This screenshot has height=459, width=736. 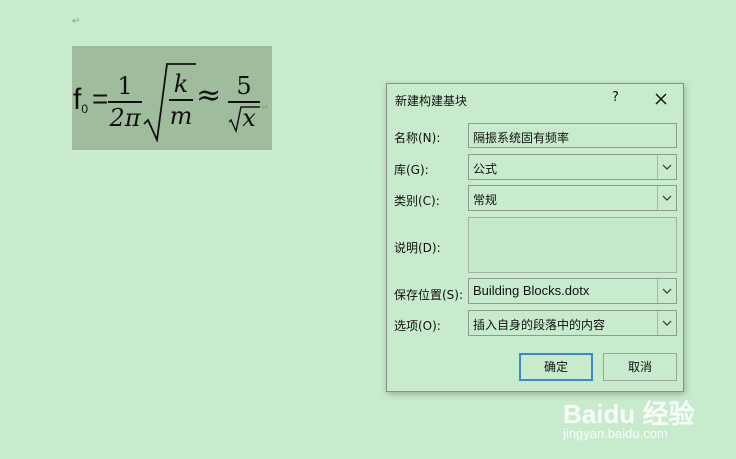 I want to click on close-icon, so click(x=661, y=99).